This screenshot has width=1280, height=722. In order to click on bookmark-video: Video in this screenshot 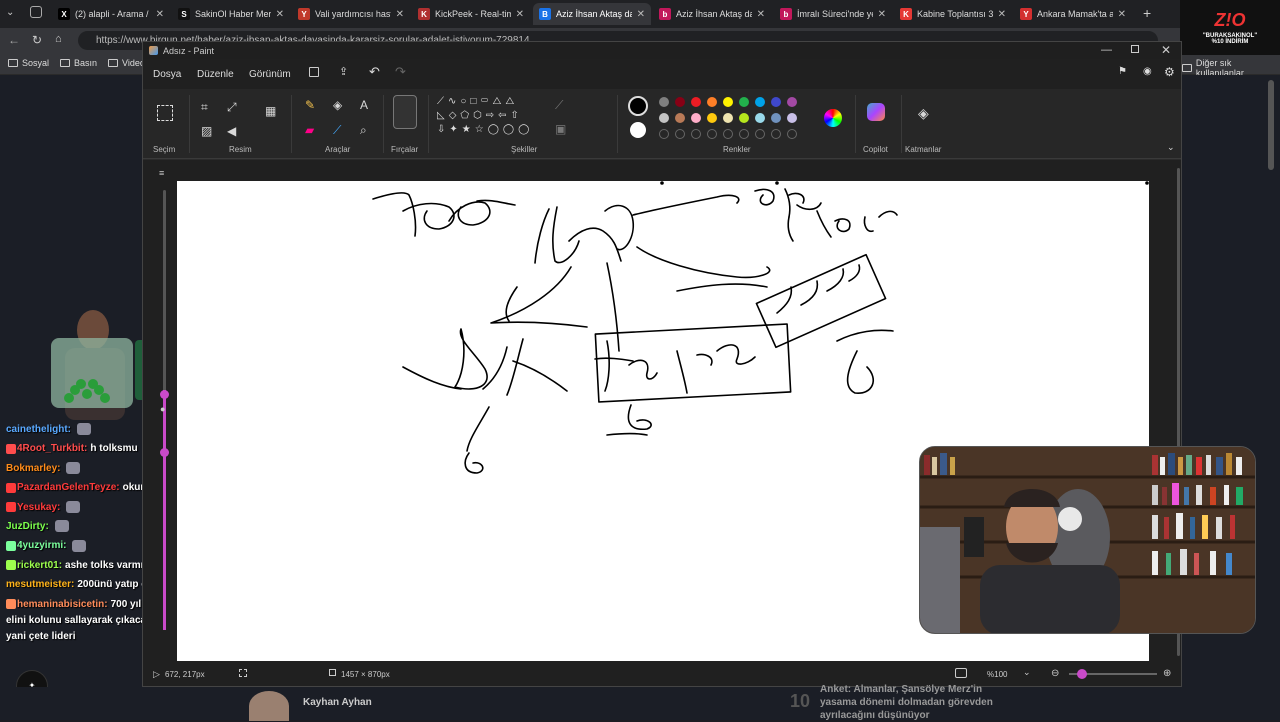, I will do `click(126, 63)`.